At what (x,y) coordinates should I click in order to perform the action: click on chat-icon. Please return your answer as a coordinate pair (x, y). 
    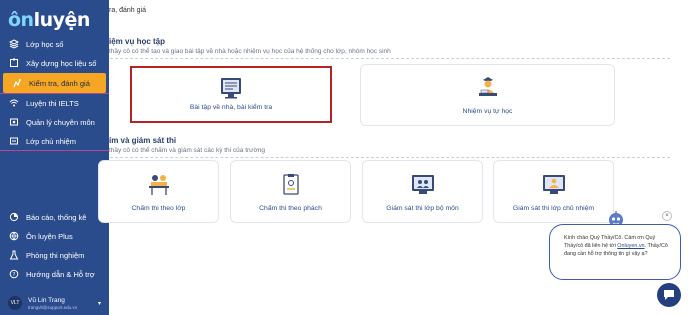
    Looking at the image, I should click on (669, 295).